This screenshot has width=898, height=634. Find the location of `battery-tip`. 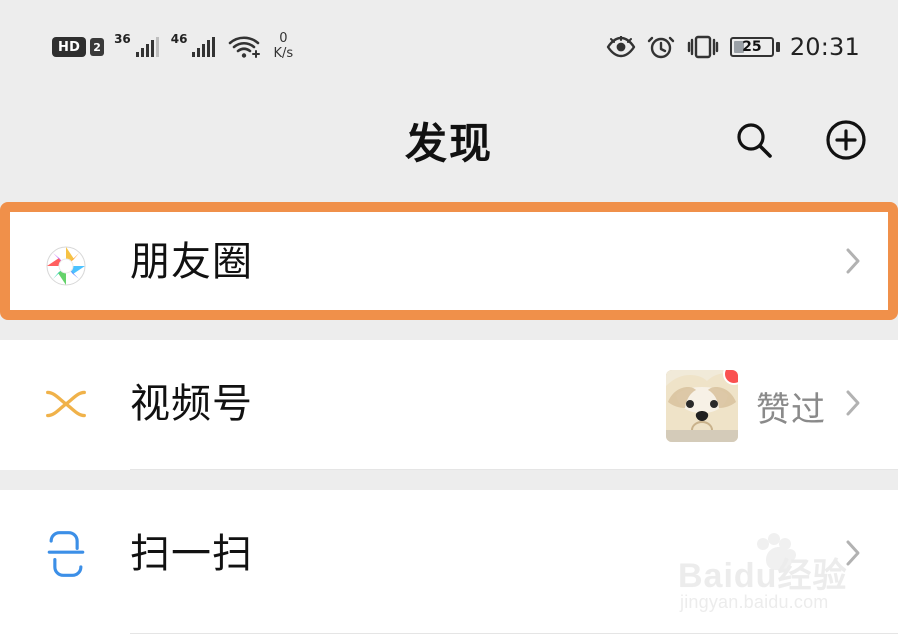

battery-tip is located at coordinates (777, 47).